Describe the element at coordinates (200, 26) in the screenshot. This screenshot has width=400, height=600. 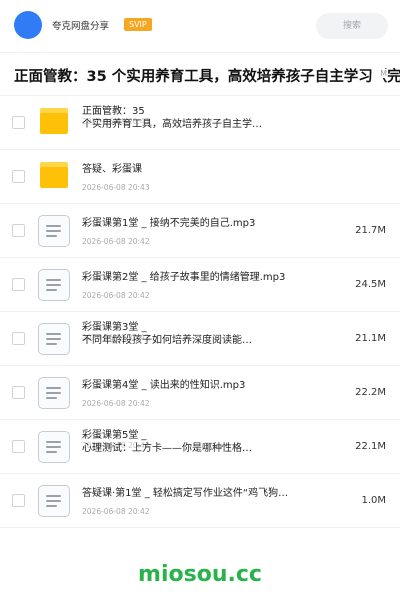
I see `app-header: 夸克网盘分享 SVIP 搜索` at that location.